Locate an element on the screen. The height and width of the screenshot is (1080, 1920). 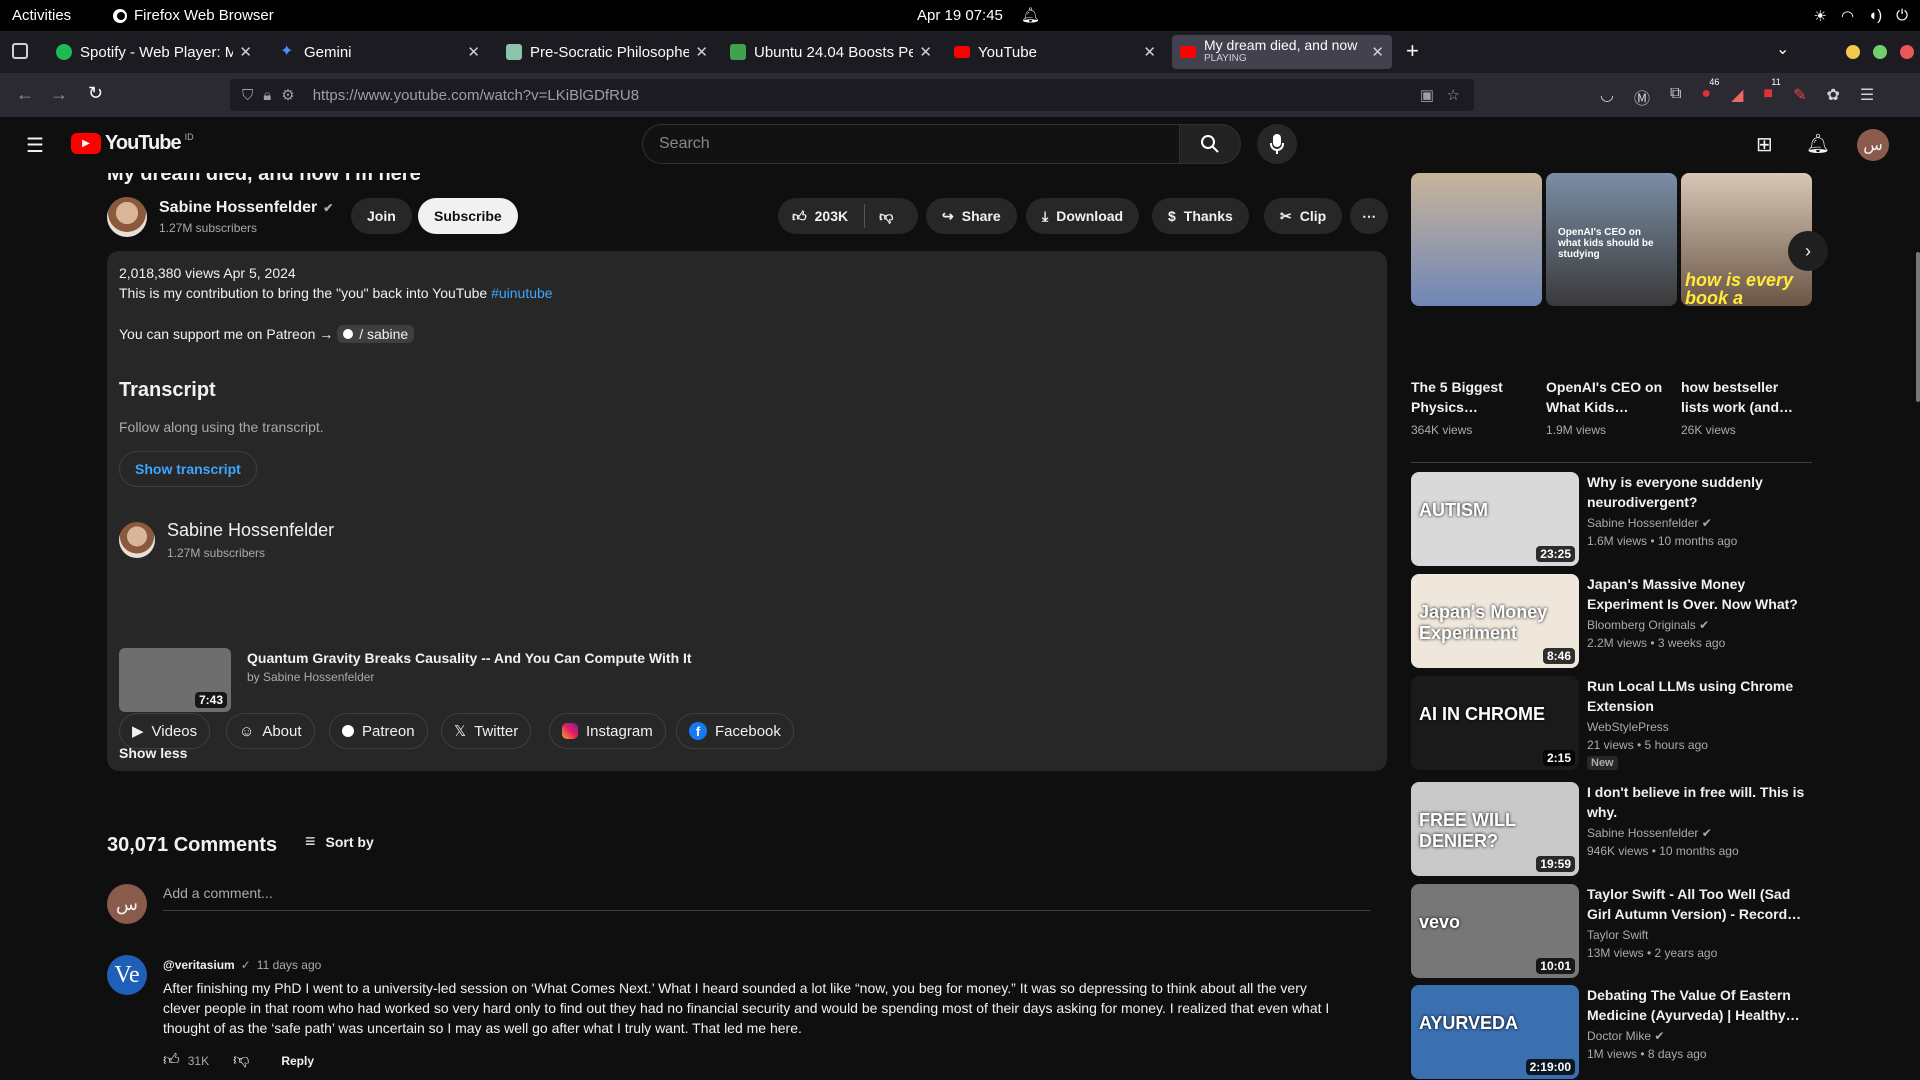
show-transcript-button: Show transcript is located at coordinates (188, 469).